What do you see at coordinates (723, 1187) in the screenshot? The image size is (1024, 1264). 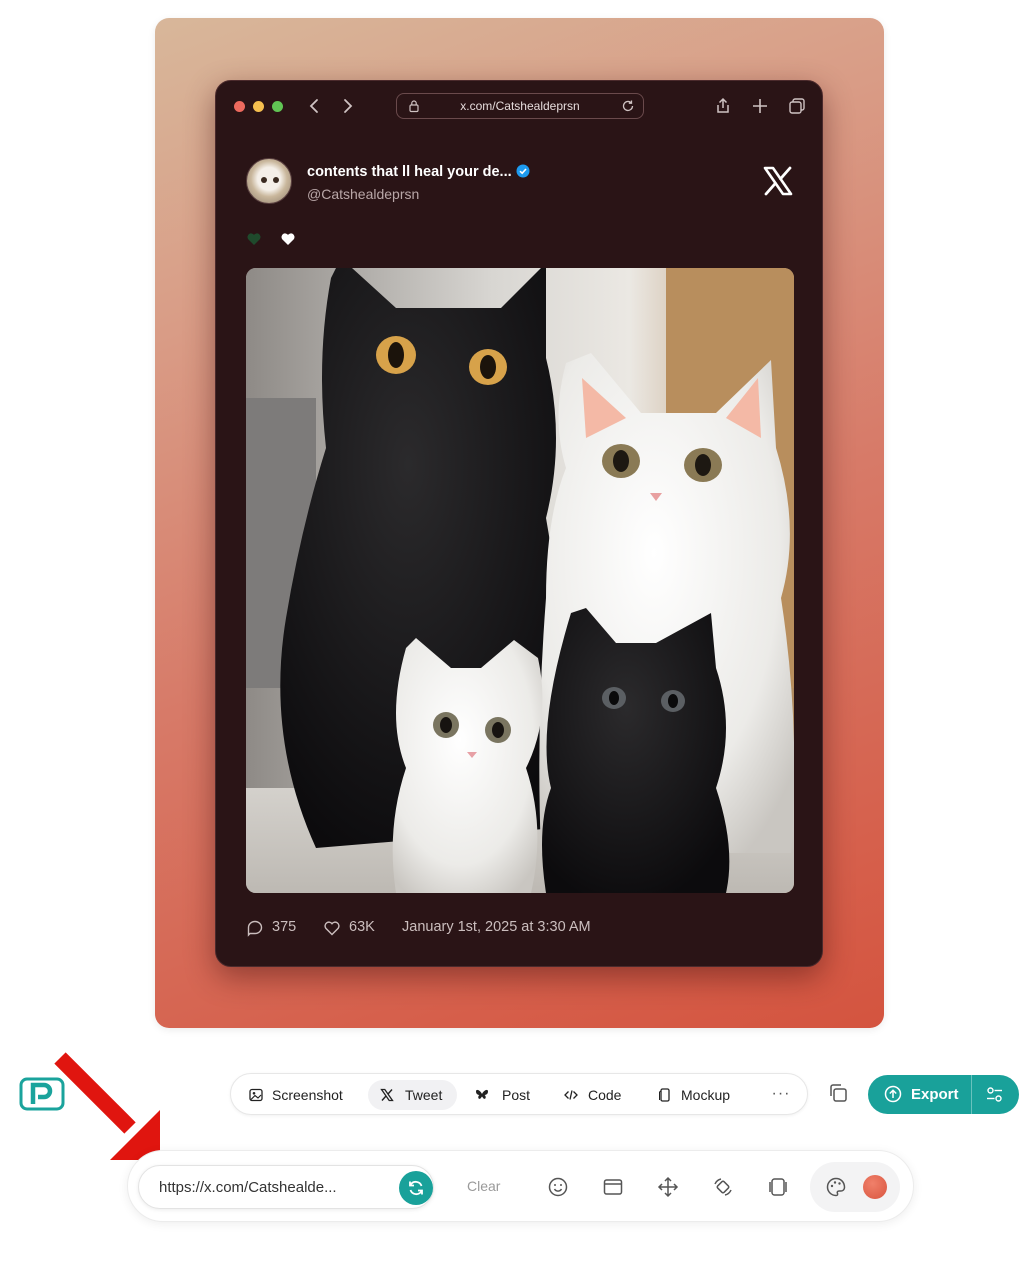 I see `rotate-icon` at bounding box center [723, 1187].